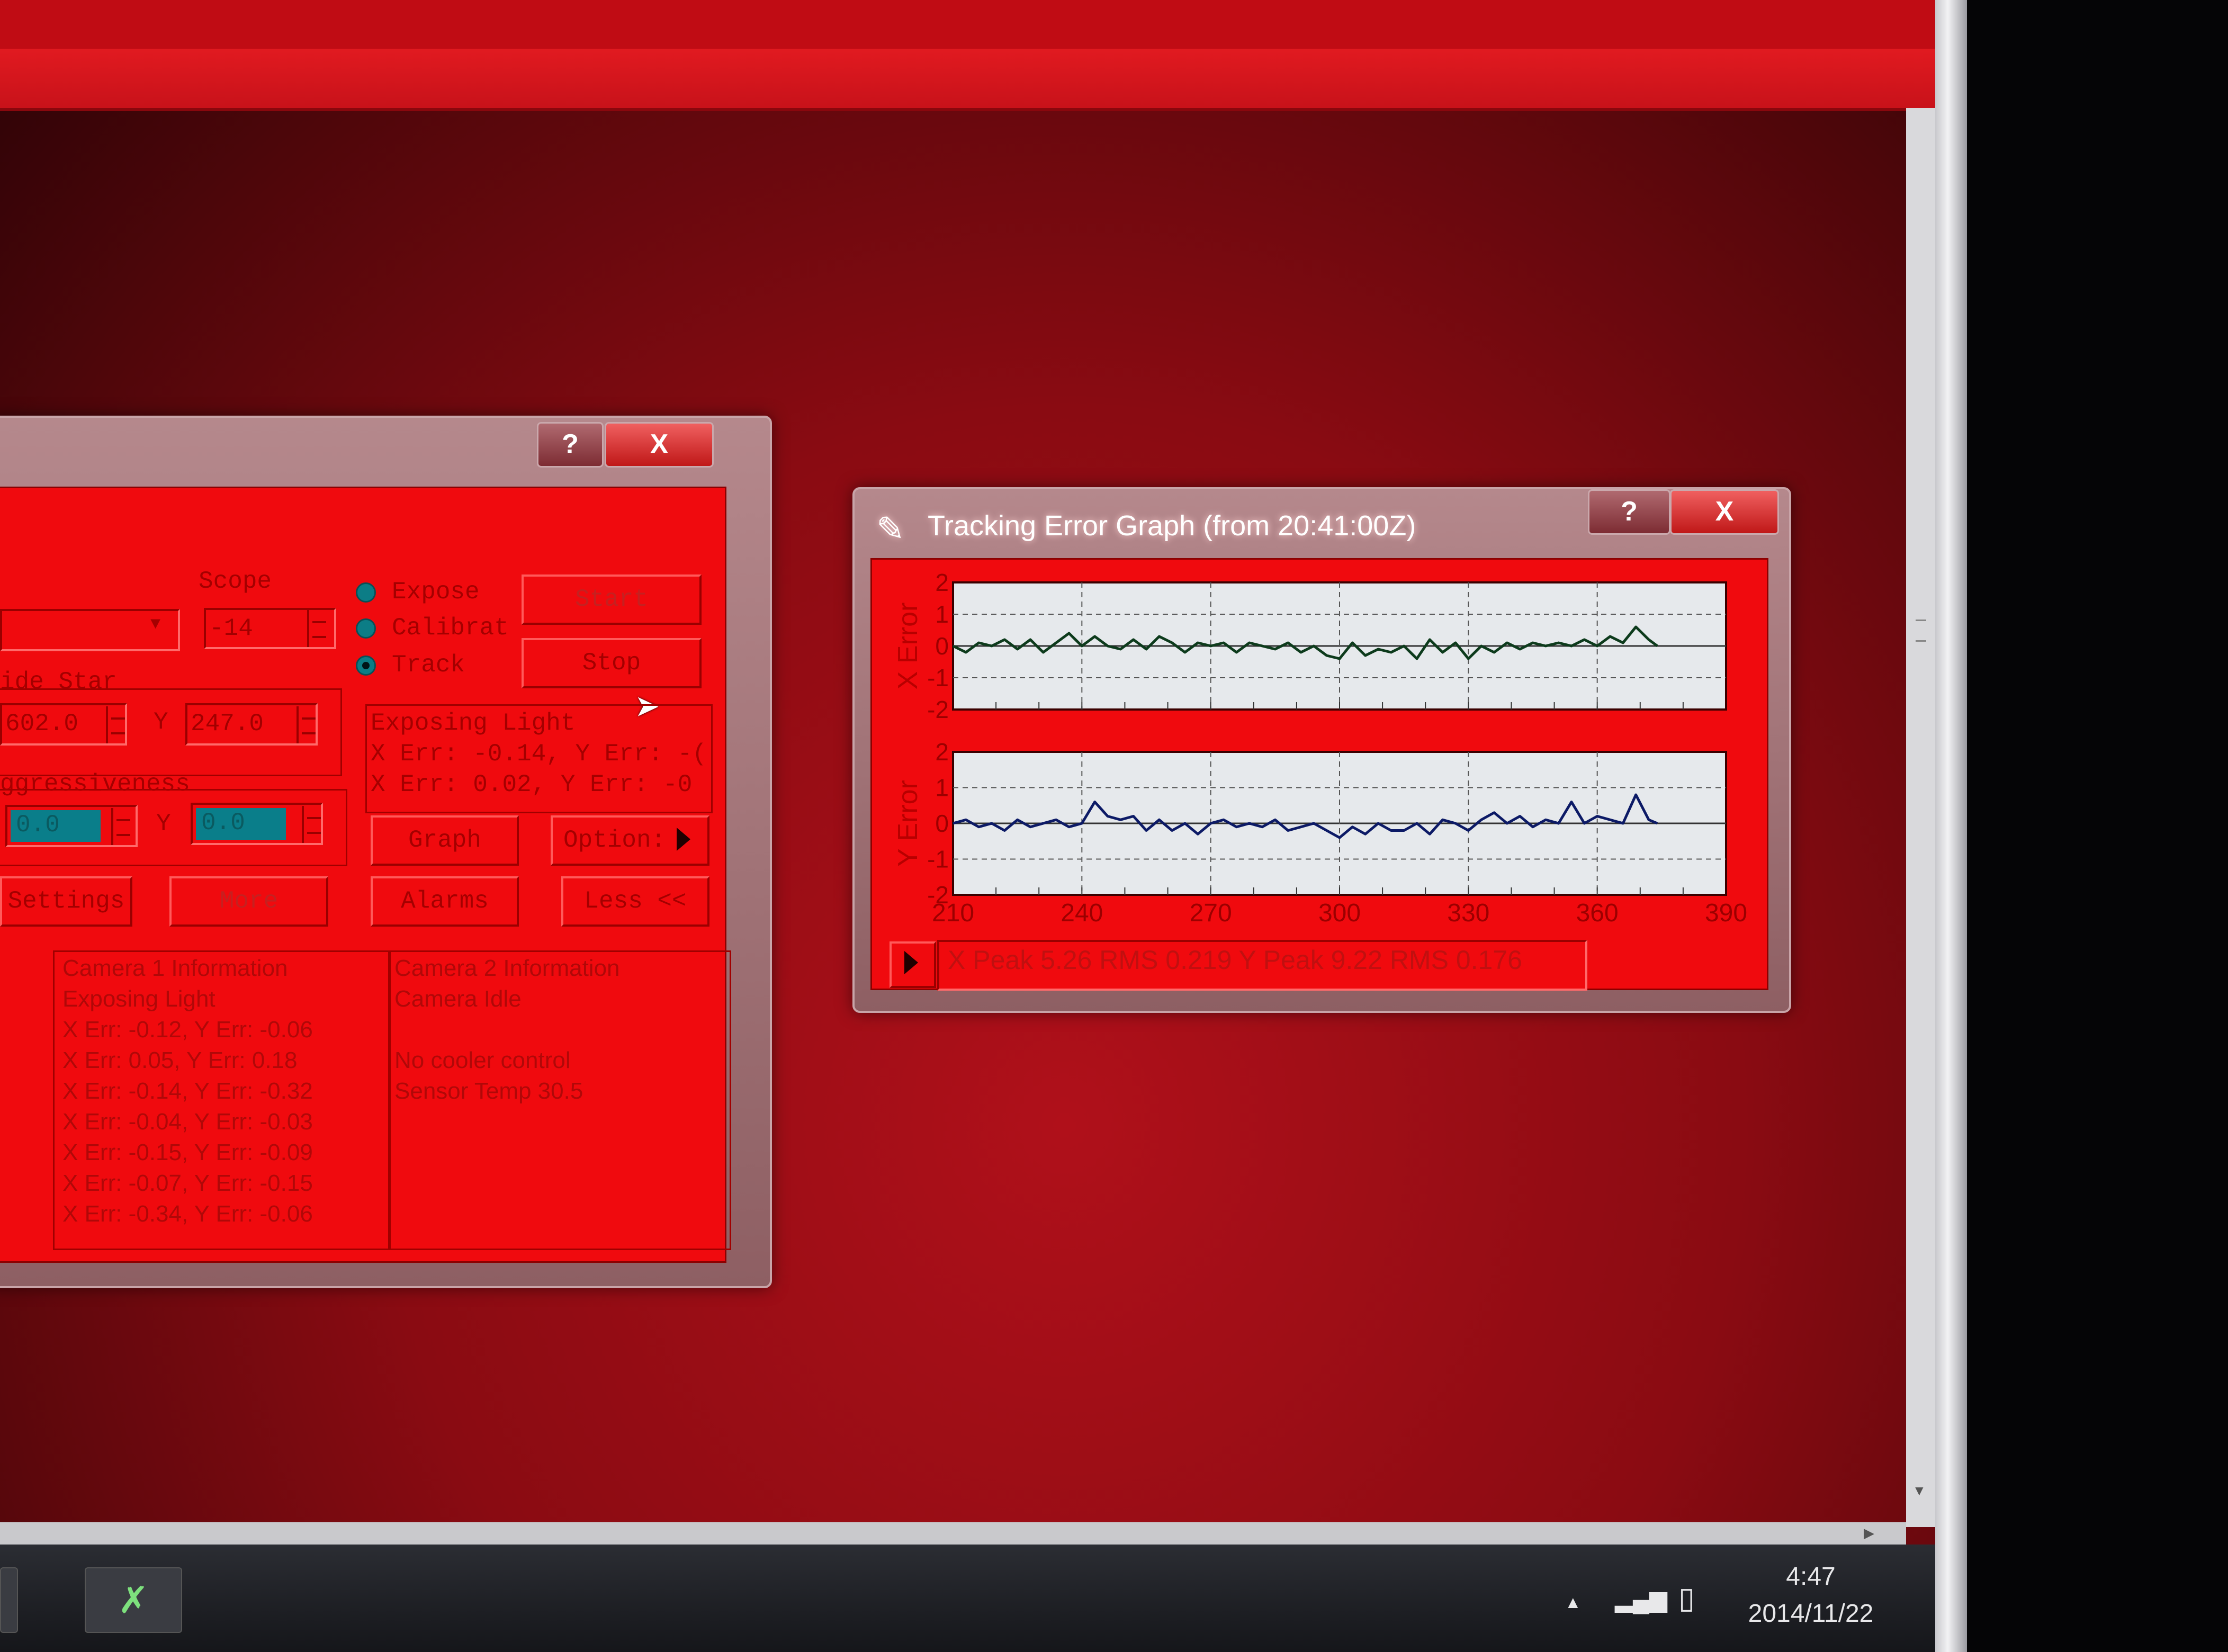 This screenshot has width=2228, height=1652. I want to click on scroll-right-icon: ▶, so click(1869, 1533).